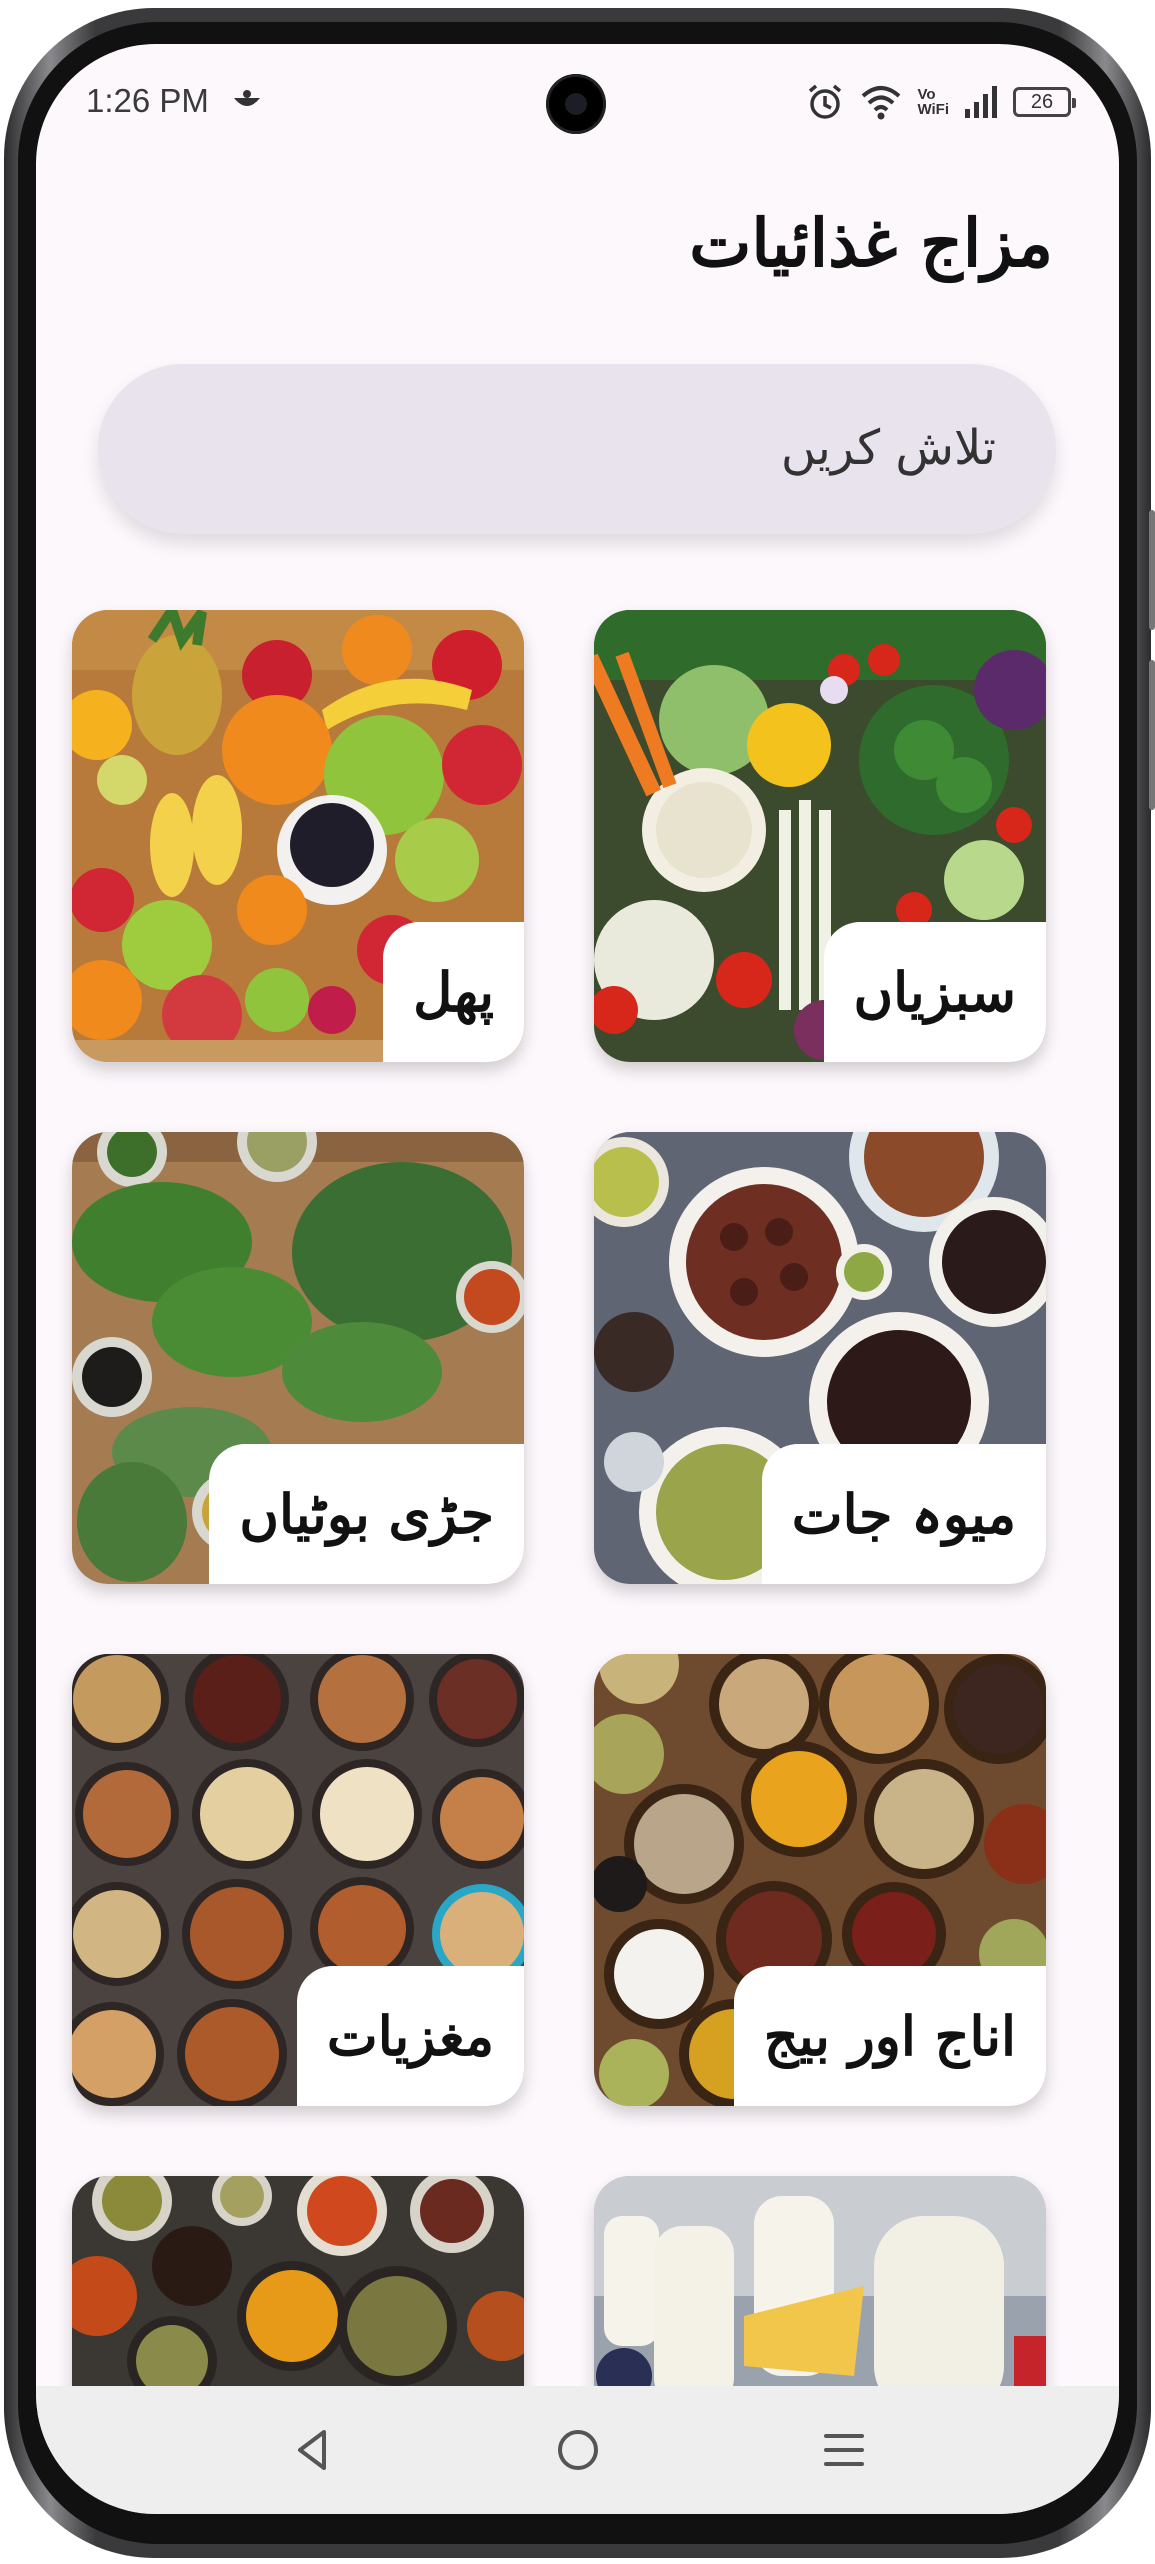 This screenshot has height=2564, width=1155. I want to click on volume-button, so click(1152, 570).